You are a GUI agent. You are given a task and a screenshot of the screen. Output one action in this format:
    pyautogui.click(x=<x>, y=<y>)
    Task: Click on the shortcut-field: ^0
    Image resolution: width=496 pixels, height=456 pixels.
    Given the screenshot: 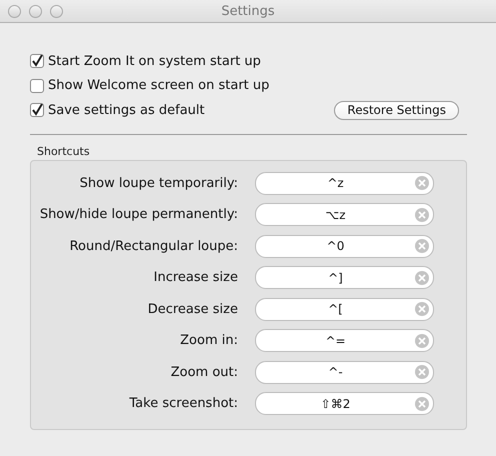 What is the action you would take?
    pyautogui.click(x=344, y=246)
    